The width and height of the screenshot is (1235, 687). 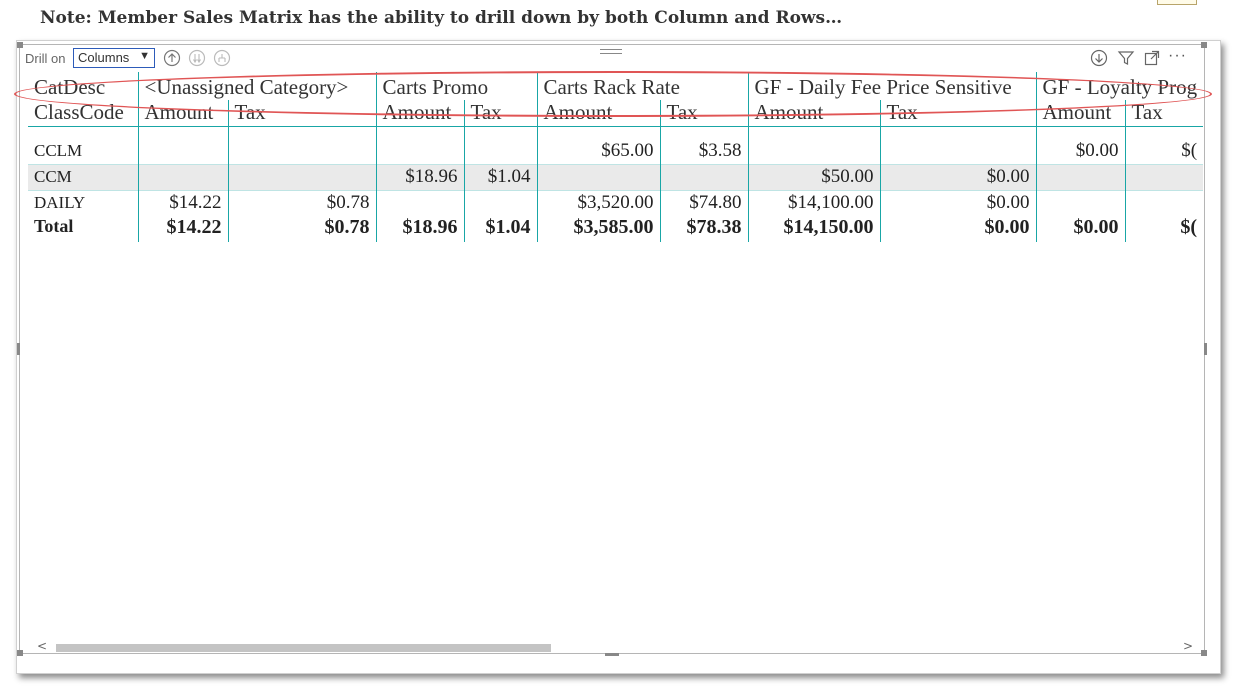 What do you see at coordinates (70, 87) in the screenshot?
I see `catdesc-header: CatDesc` at bounding box center [70, 87].